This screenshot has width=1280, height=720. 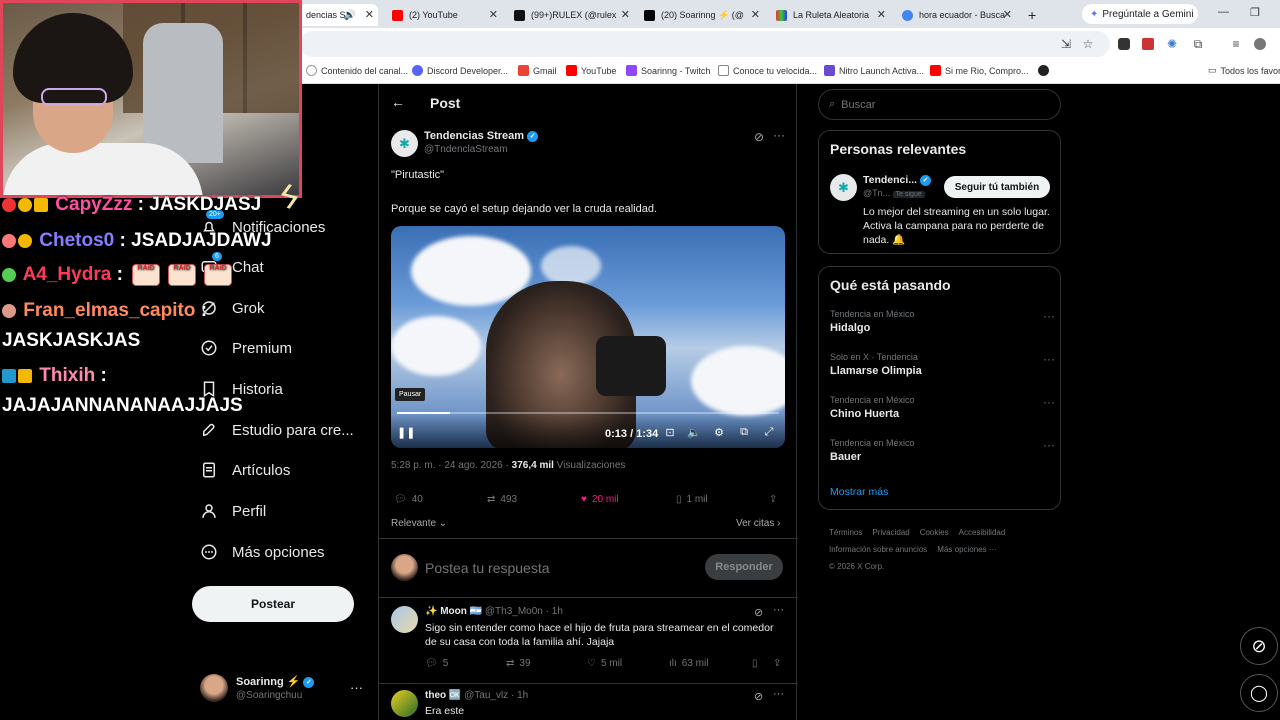 I want to click on sort-relevance: Relevante ⌄, so click(x=419, y=523).